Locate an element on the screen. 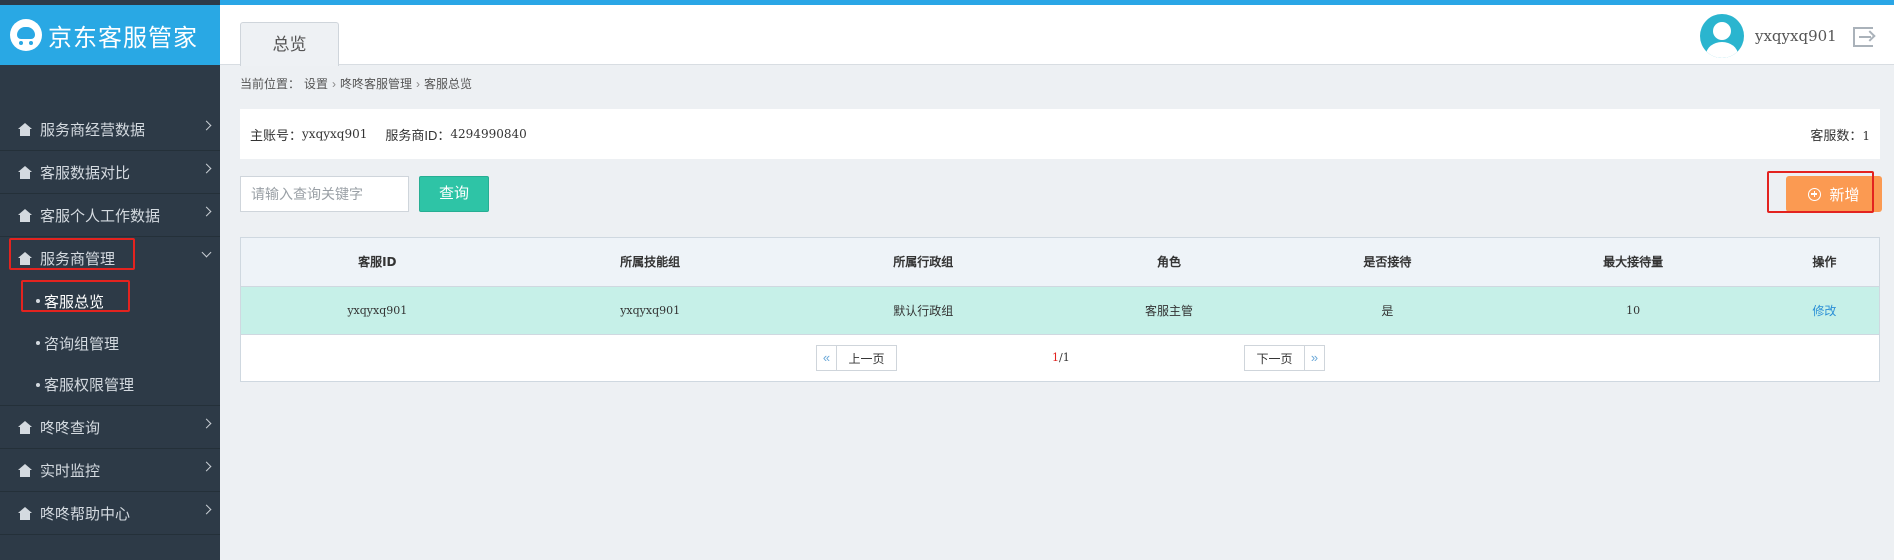 The image size is (1894, 560). account-info-bar: 主账号： yxqyxq901 服务商ID： 4294990840 客服数：1 is located at coordinates (1060, 134).